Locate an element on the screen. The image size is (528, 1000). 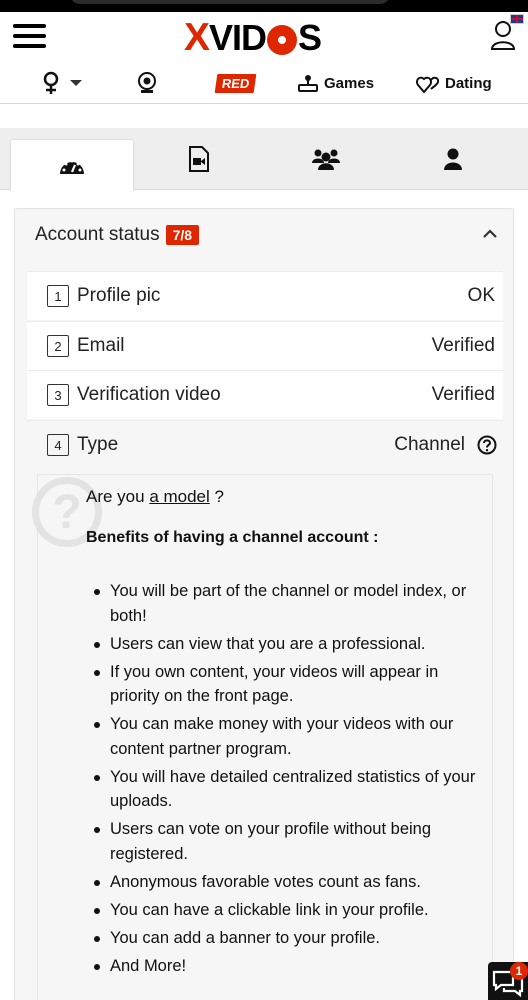
tab-videos is located at coordinates (199, 159).